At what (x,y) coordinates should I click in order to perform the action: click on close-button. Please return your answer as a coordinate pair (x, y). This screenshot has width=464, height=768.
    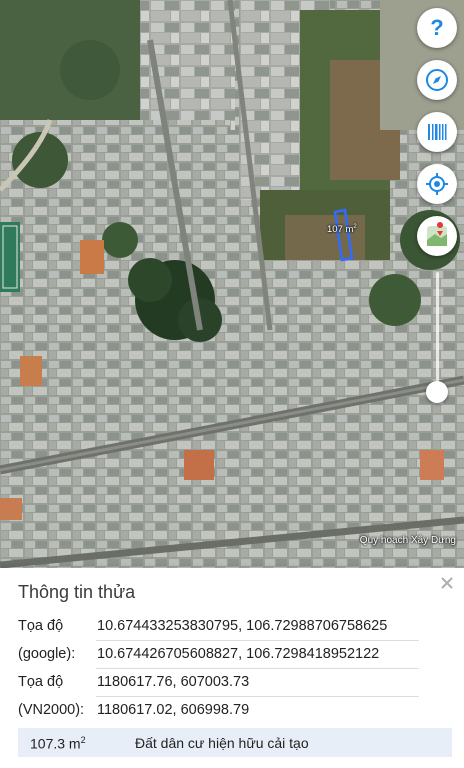
    Looking at the image, I should click on (447, 583).